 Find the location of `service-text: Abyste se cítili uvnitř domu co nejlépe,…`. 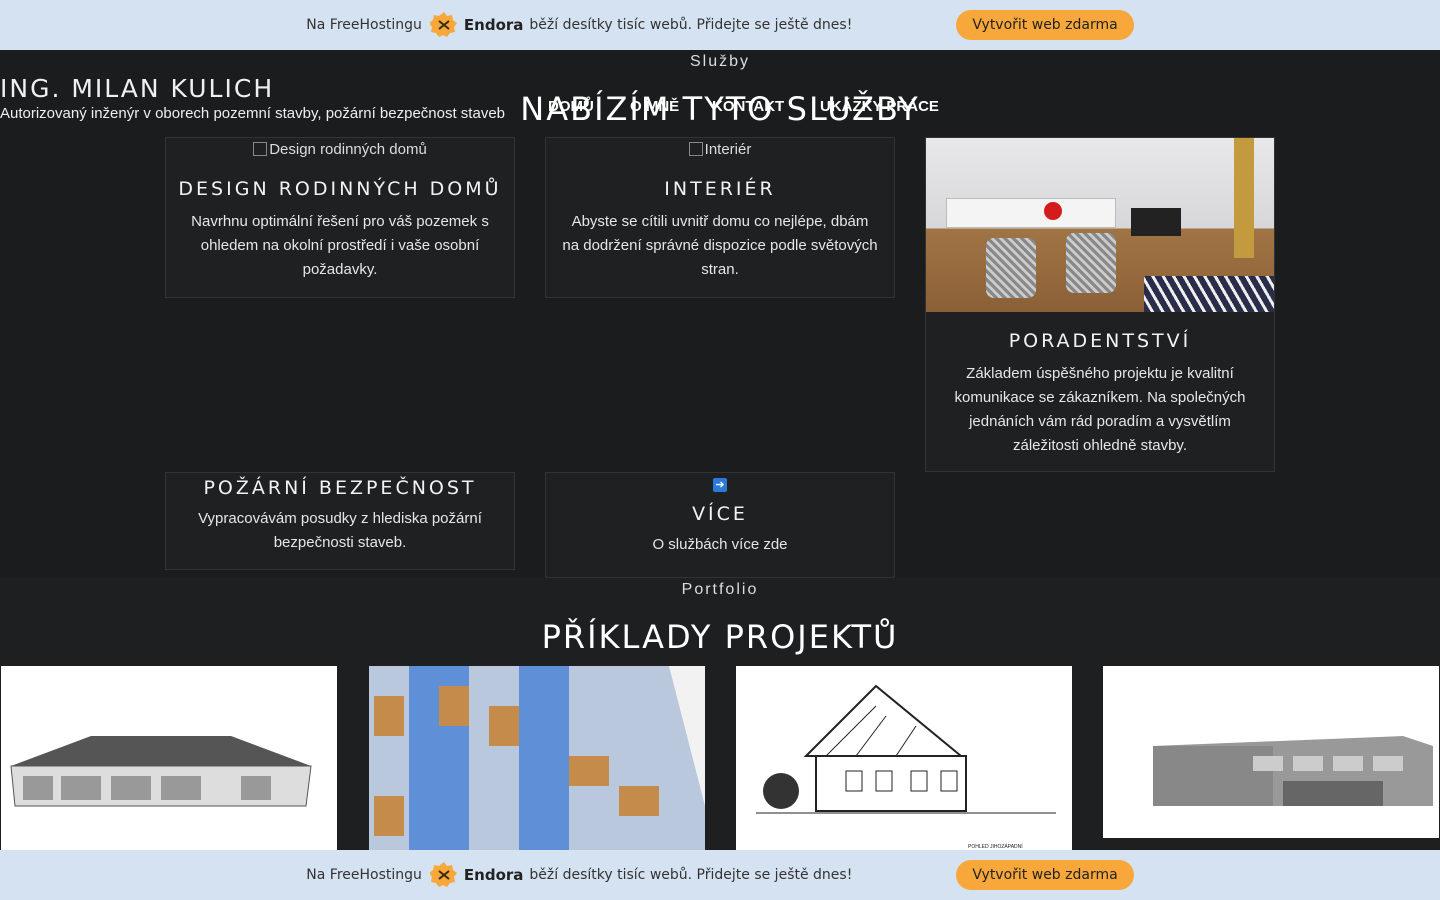

service-text: Abyste se cítili uvnitř domu co nejlépe,… is located at coordinates (720, 245).